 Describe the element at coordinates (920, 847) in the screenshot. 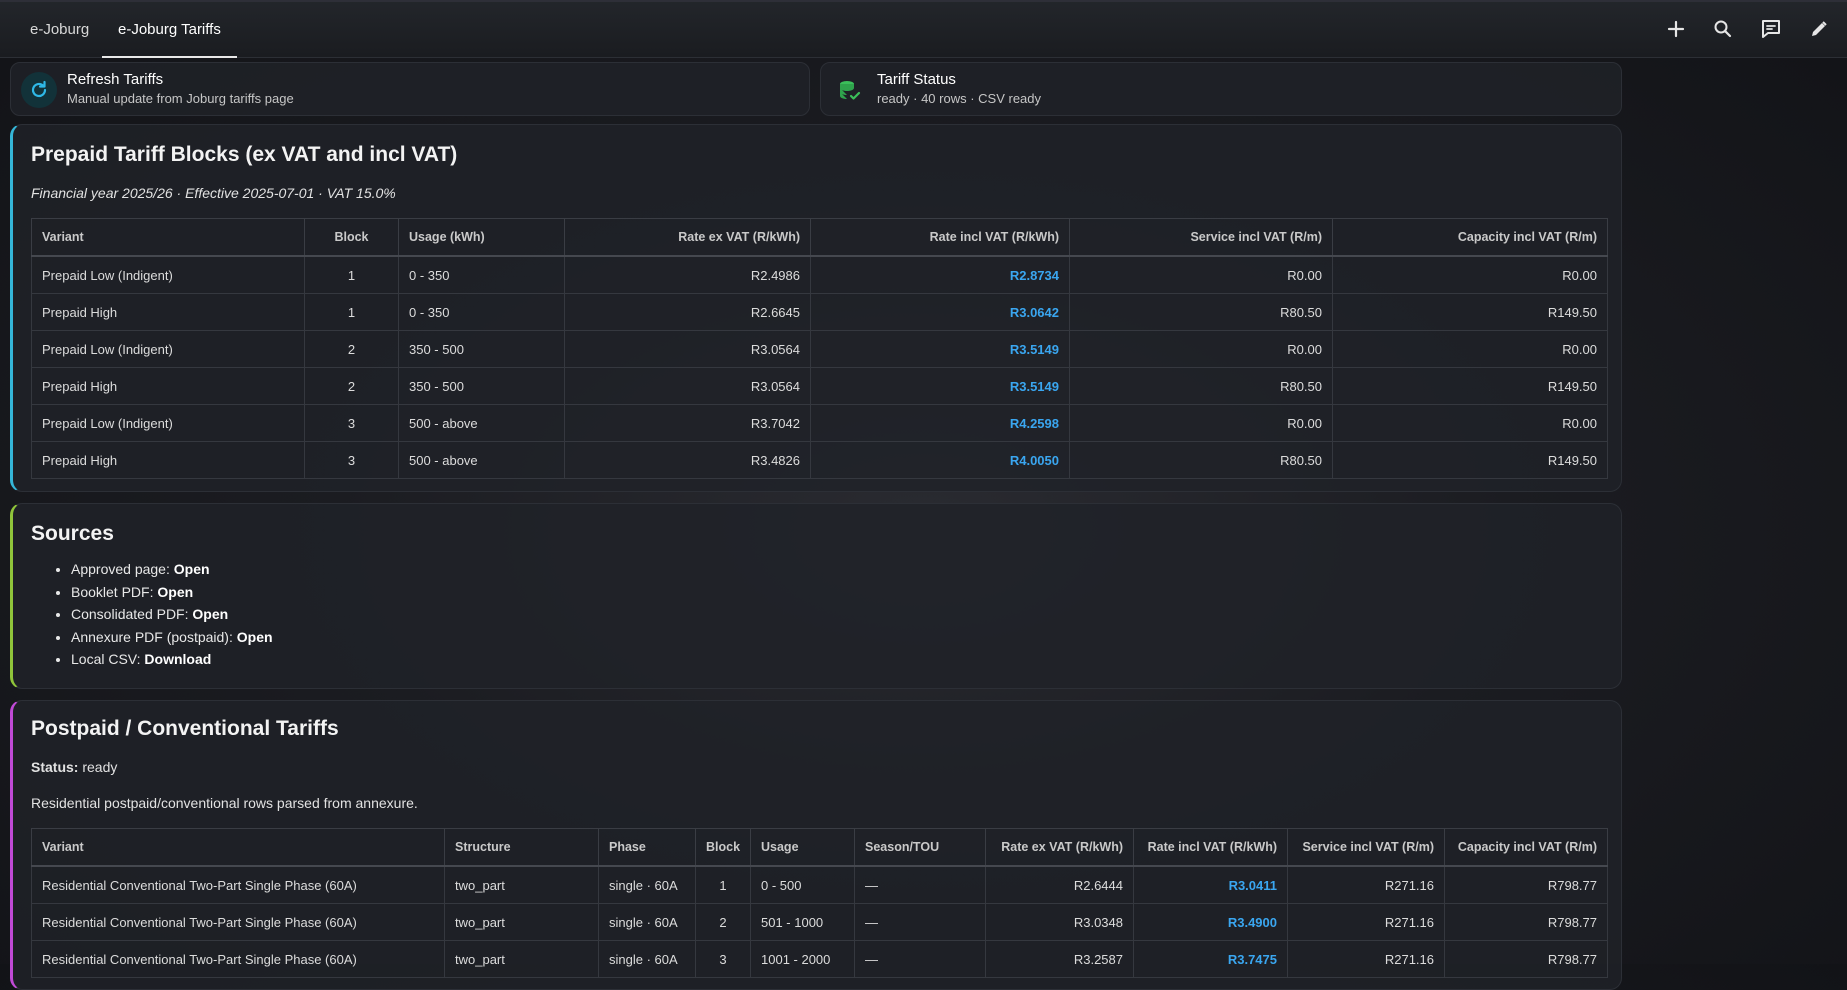

I see `column-header: Season/TOU` at that location.